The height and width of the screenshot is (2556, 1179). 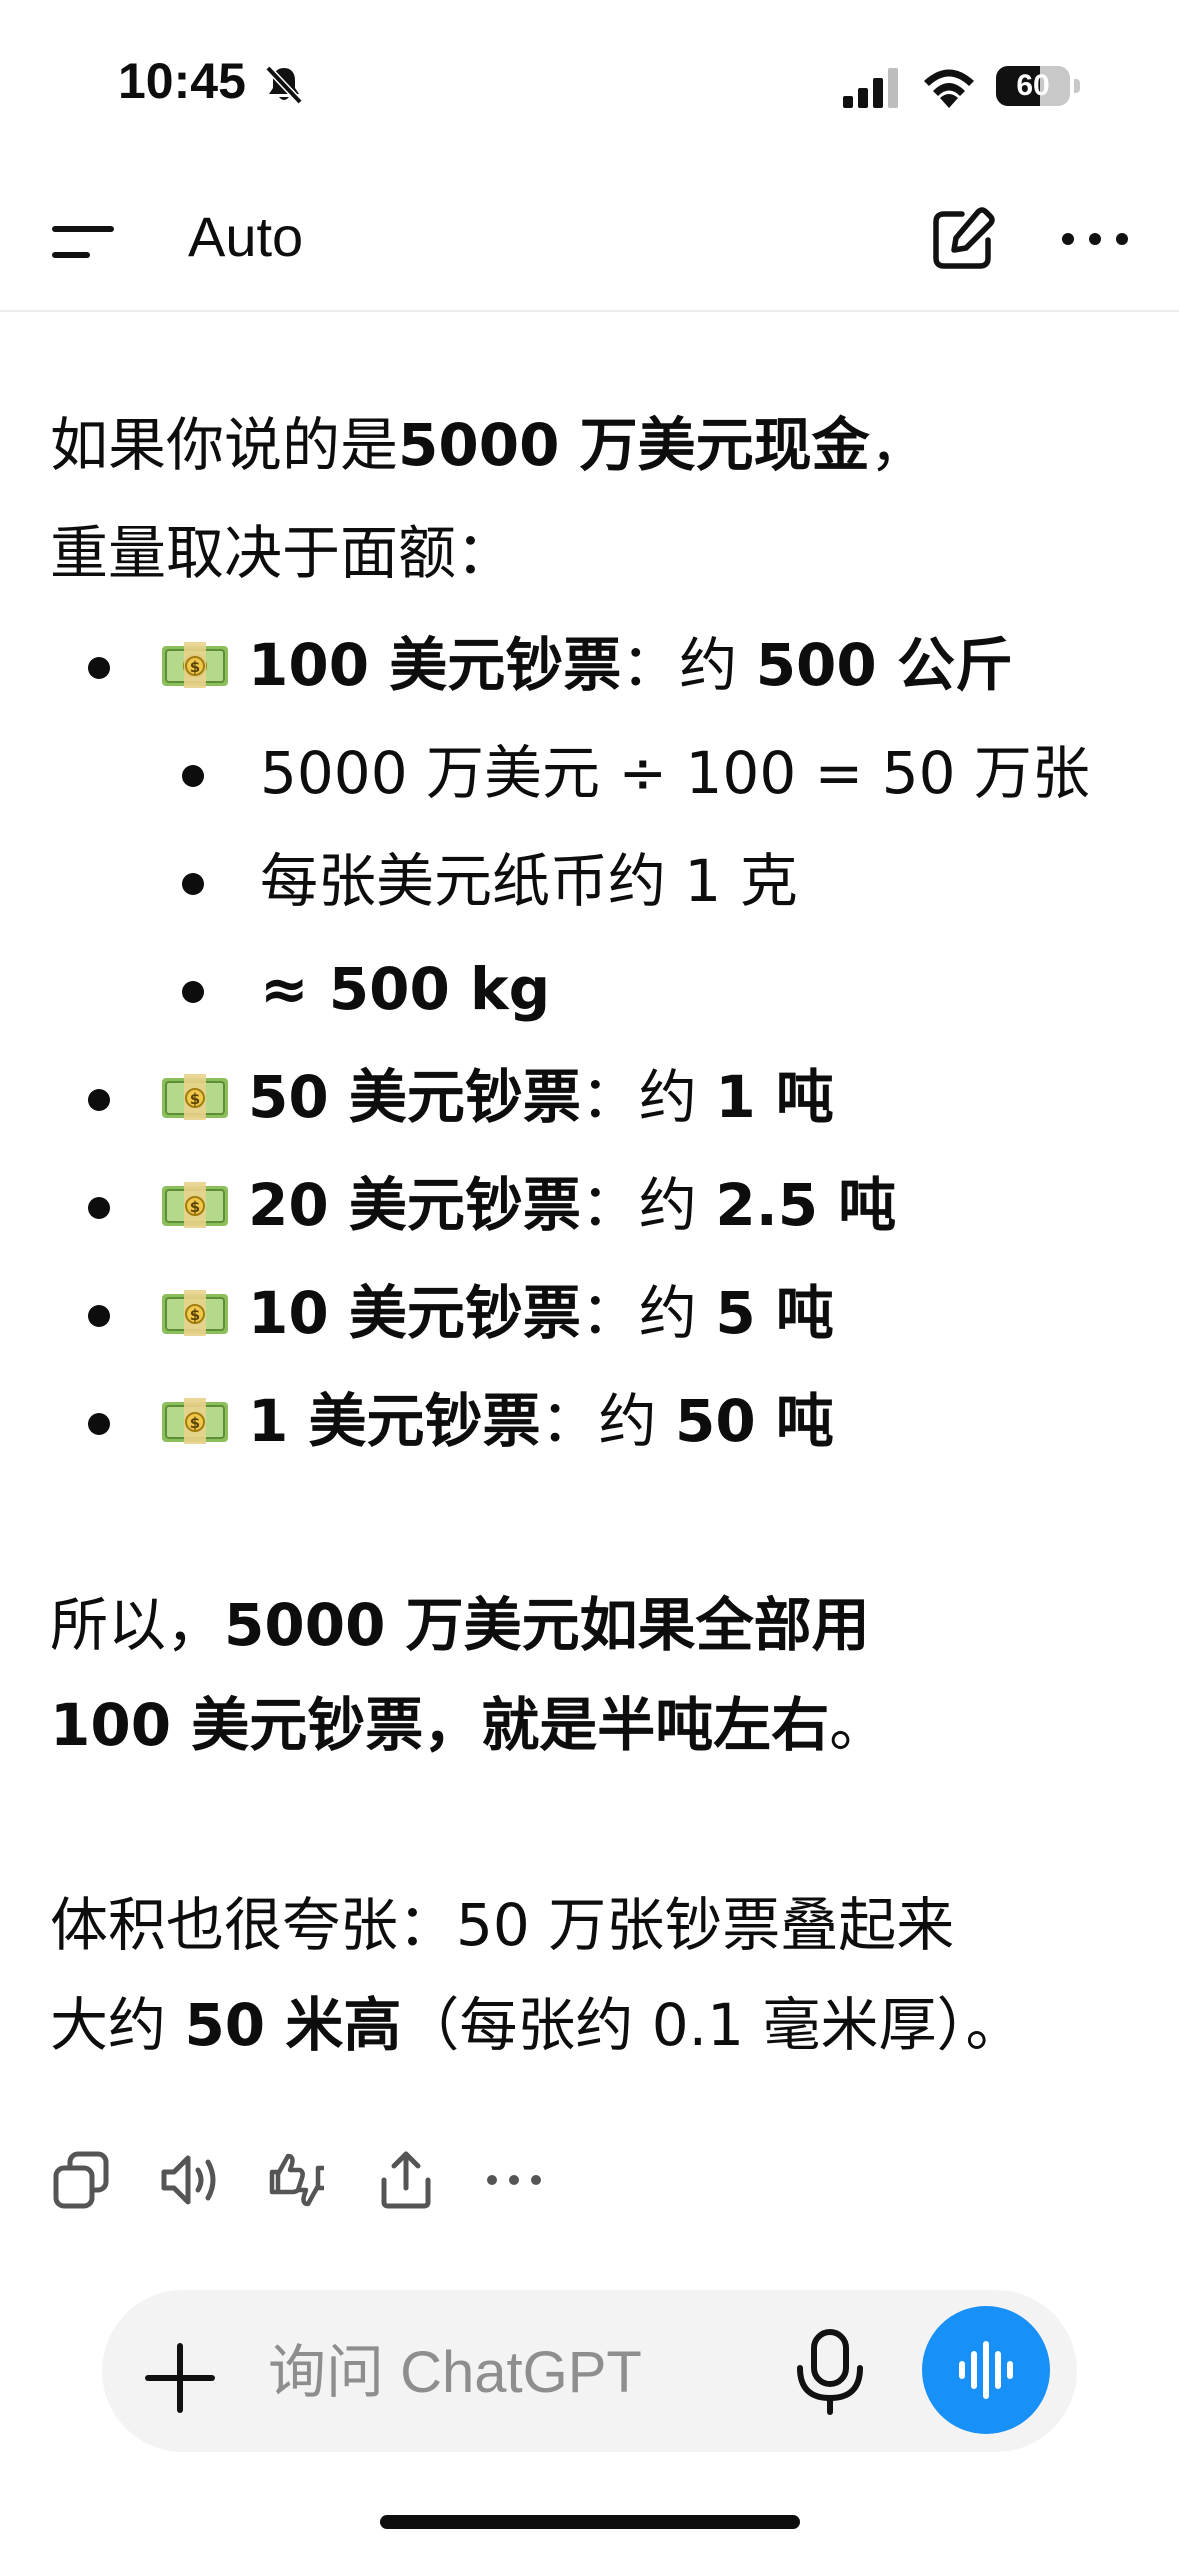 I want to click on intro-line-1: 如果你说的是5000 万美元现金，, so click(x=489, y=445).